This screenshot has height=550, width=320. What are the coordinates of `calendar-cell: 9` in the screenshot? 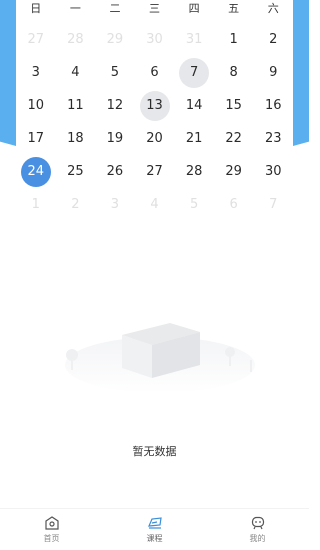 It's located at (273, 72).